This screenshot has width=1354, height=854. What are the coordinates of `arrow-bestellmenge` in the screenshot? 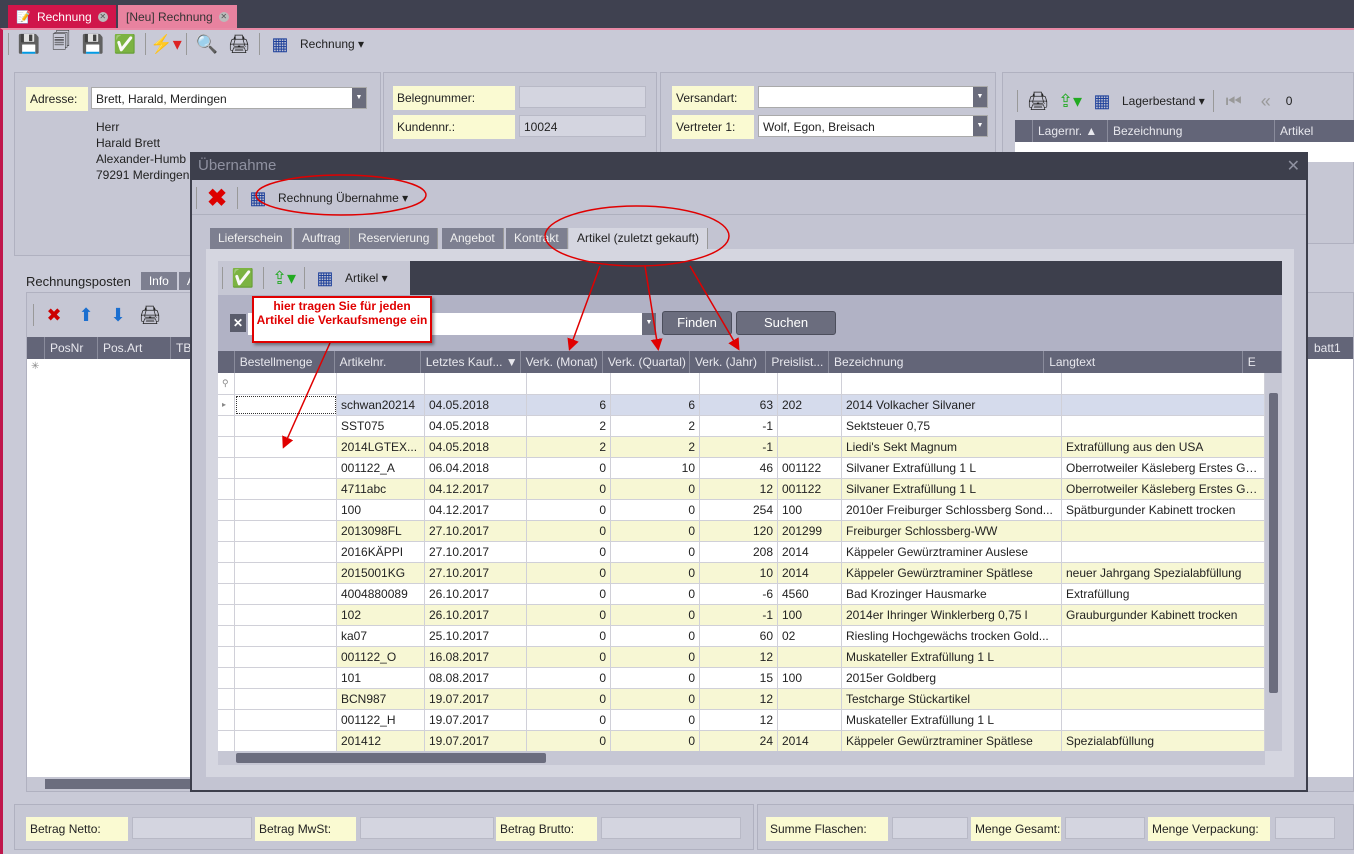 It's located at (306, 395).